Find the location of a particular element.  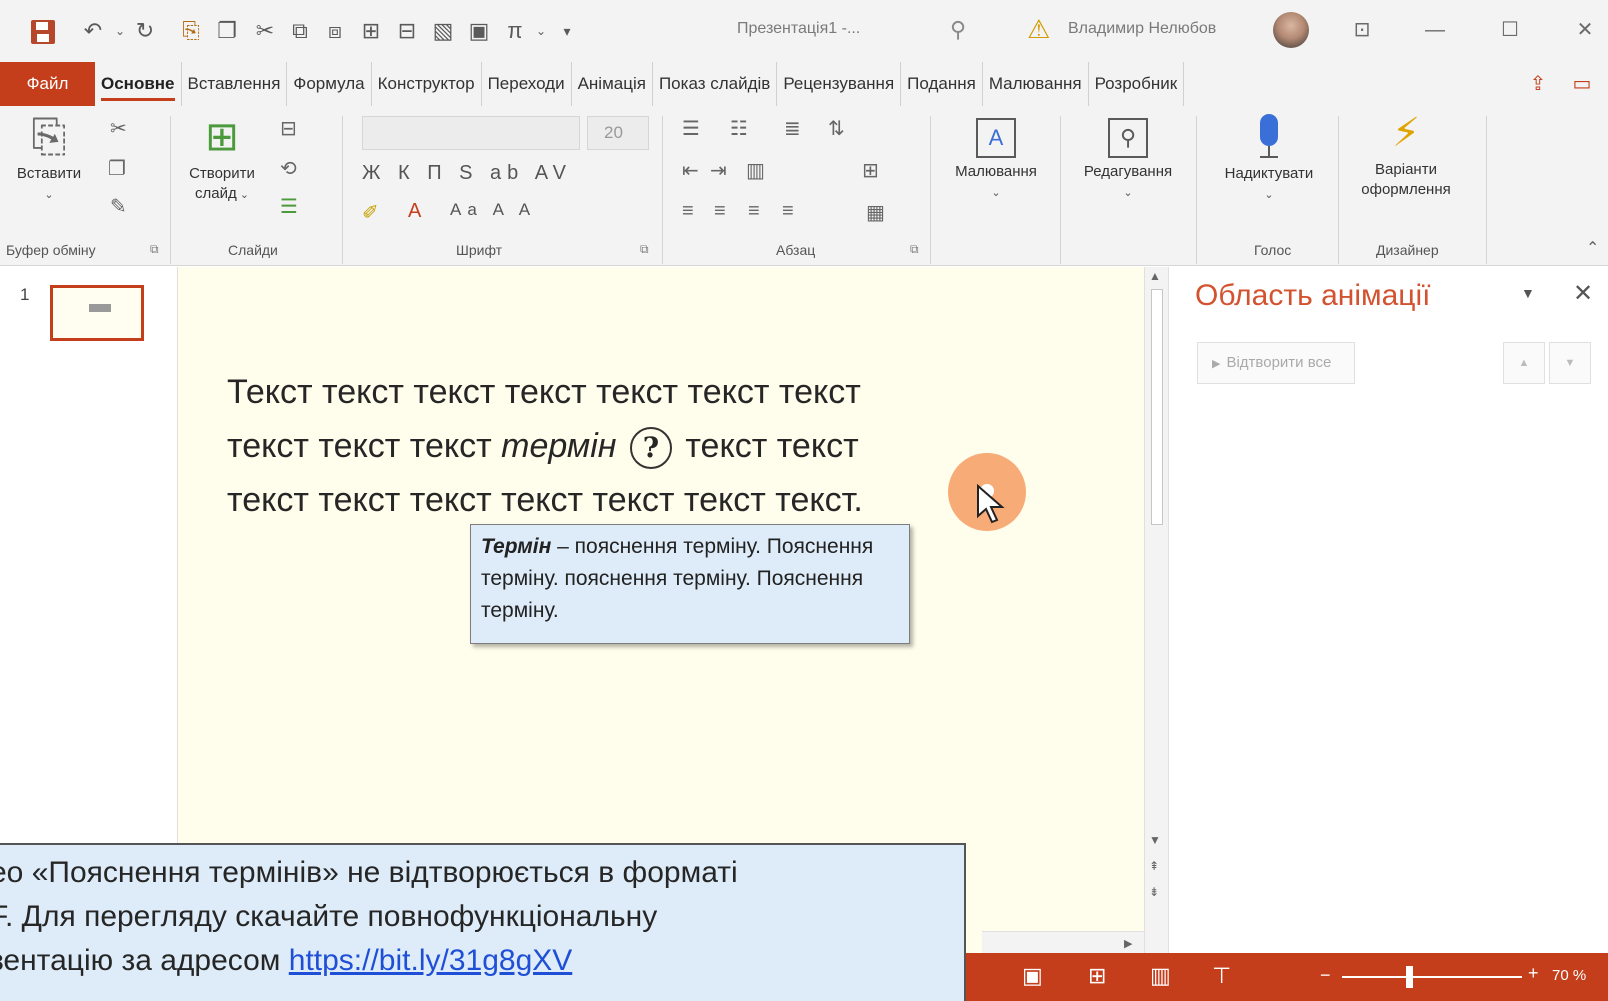

text-direction-icon: ⇅ is located at coordinates (836, 128).